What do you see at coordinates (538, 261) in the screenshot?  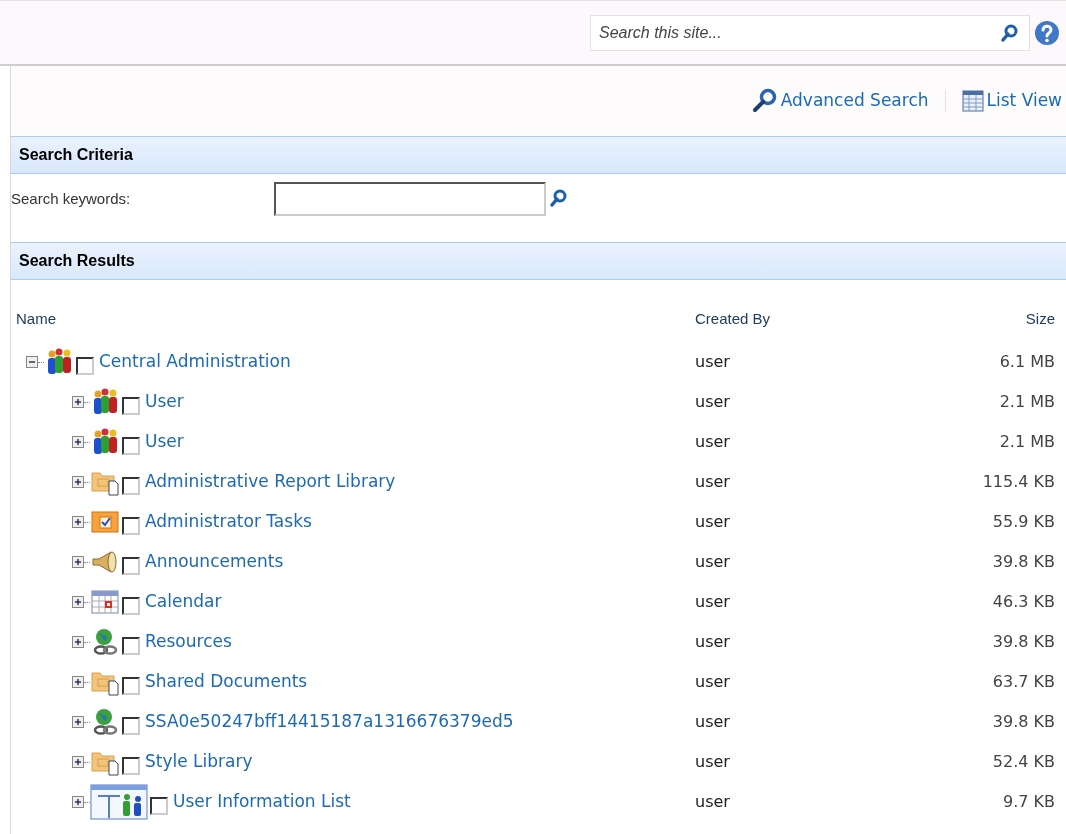 I see `section-header: Search Results` at bounding box center [538, 261].